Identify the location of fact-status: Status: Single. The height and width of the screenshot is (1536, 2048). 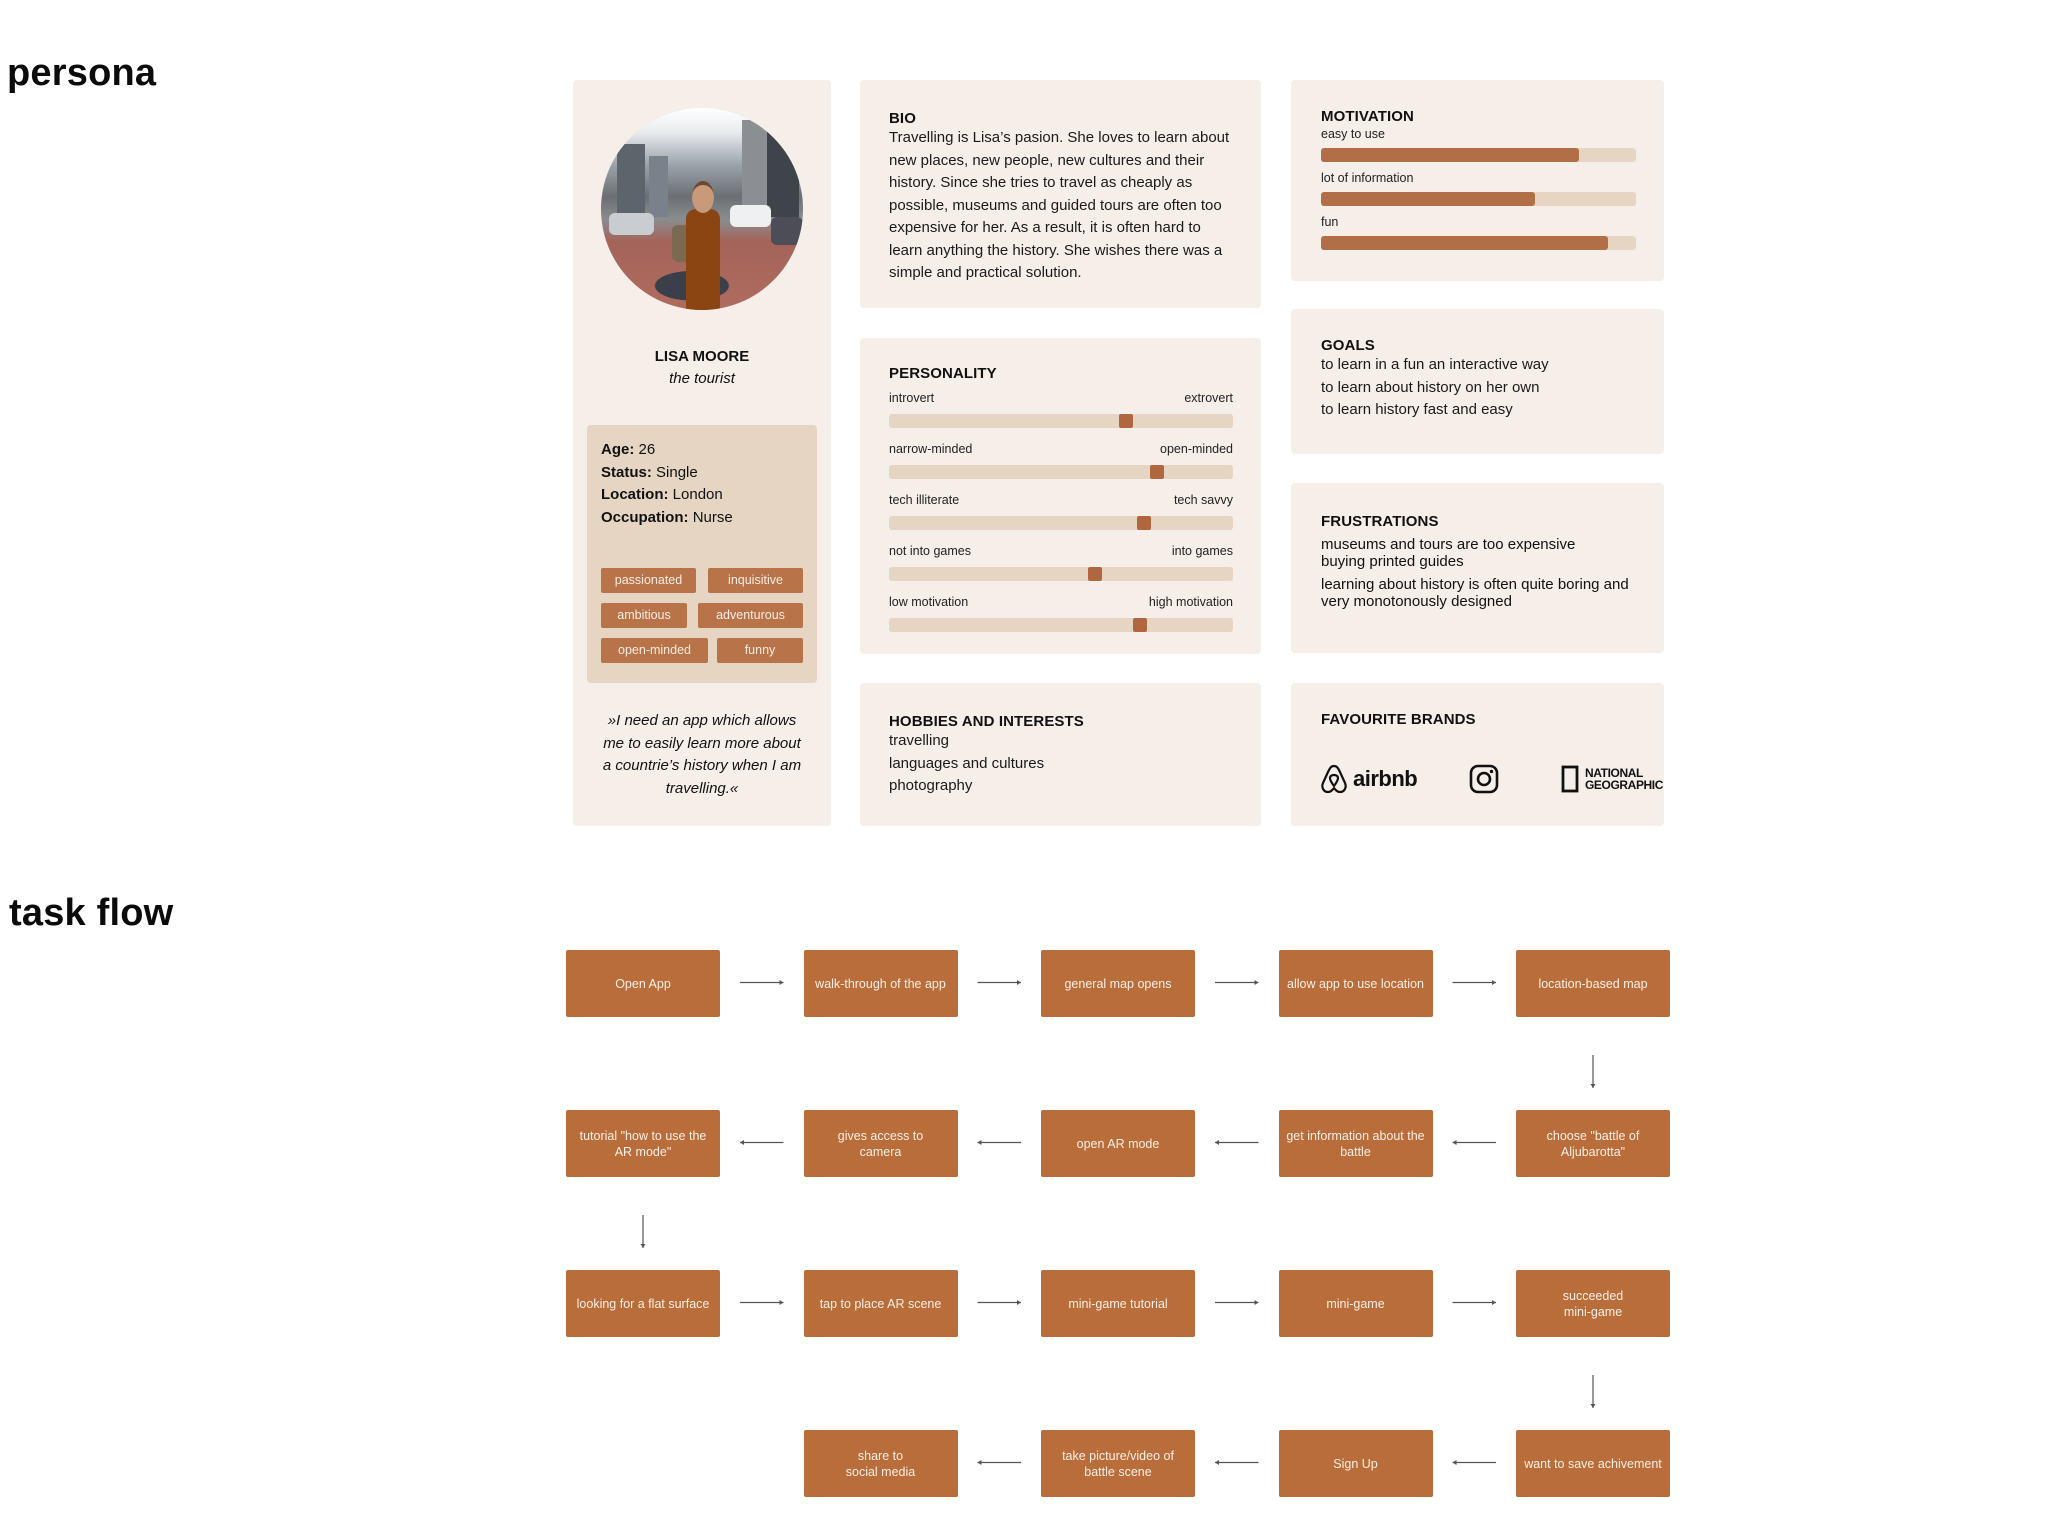
(667, 473).